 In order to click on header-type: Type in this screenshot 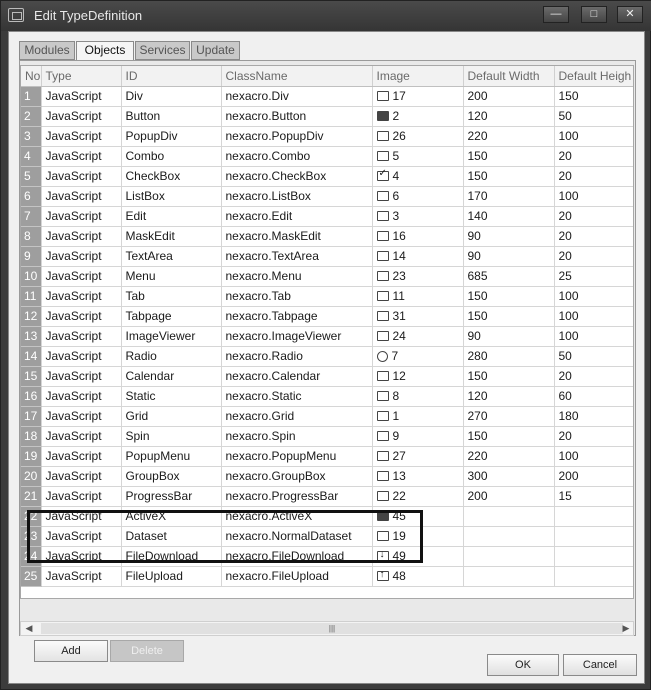, I will do `click(81, 76)`.